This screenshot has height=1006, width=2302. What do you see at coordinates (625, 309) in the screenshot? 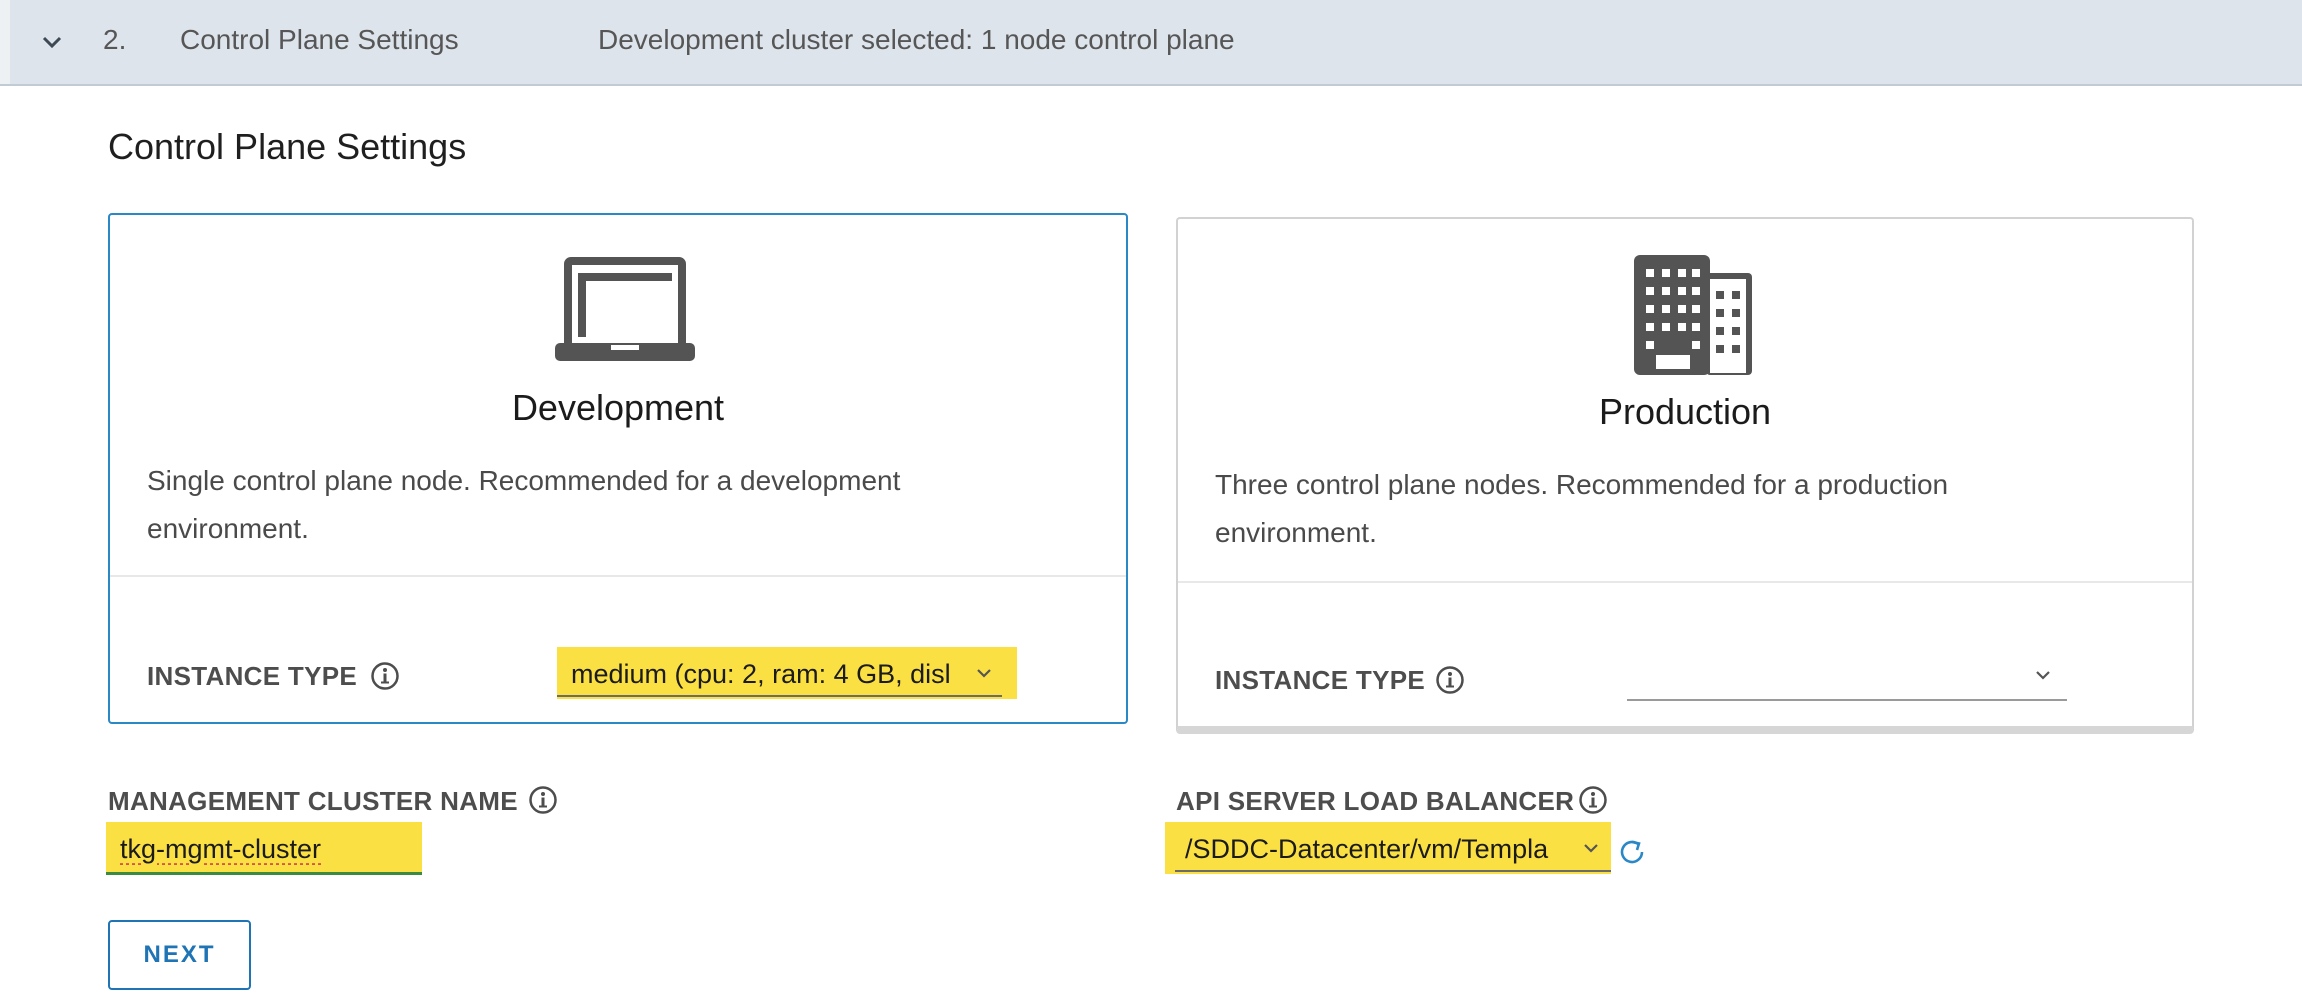
I see `laptop-icon` at bounding box center [625, 309].